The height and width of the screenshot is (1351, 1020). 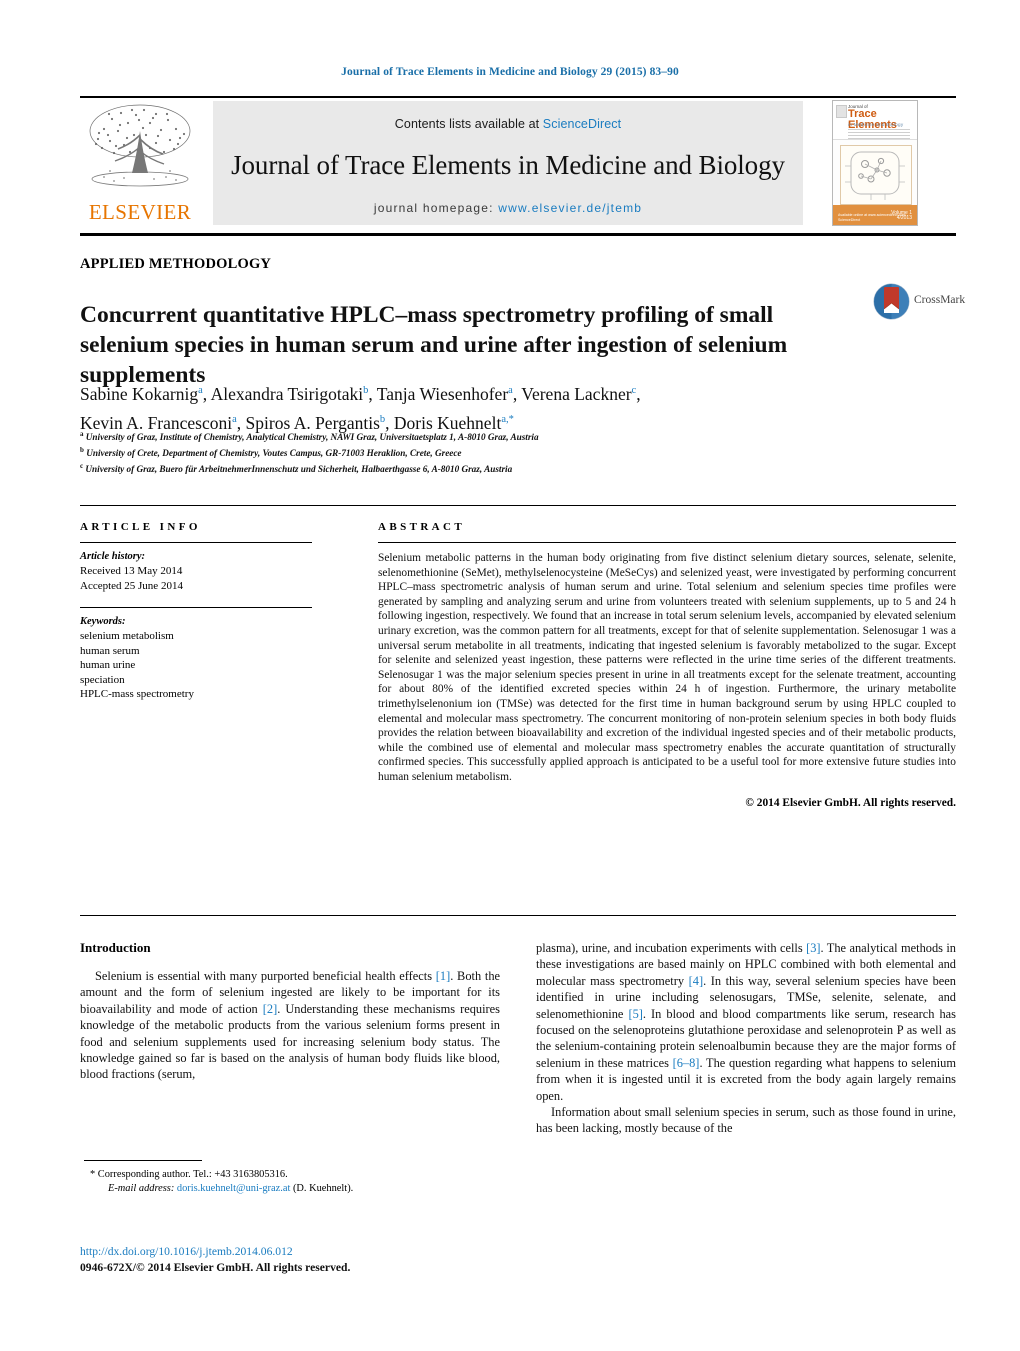 I want to click on citation-ref: [5], so click(x=635, y=1014).